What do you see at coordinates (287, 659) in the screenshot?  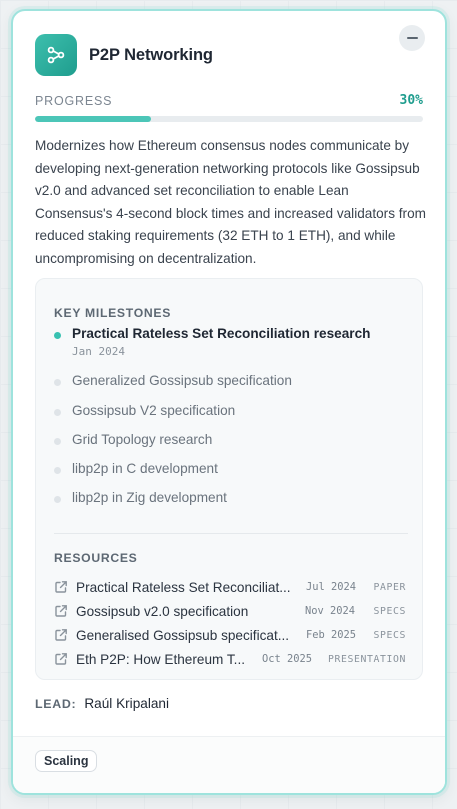 I see `resource-date: Oct 2025` at bounding box center [287, 659].